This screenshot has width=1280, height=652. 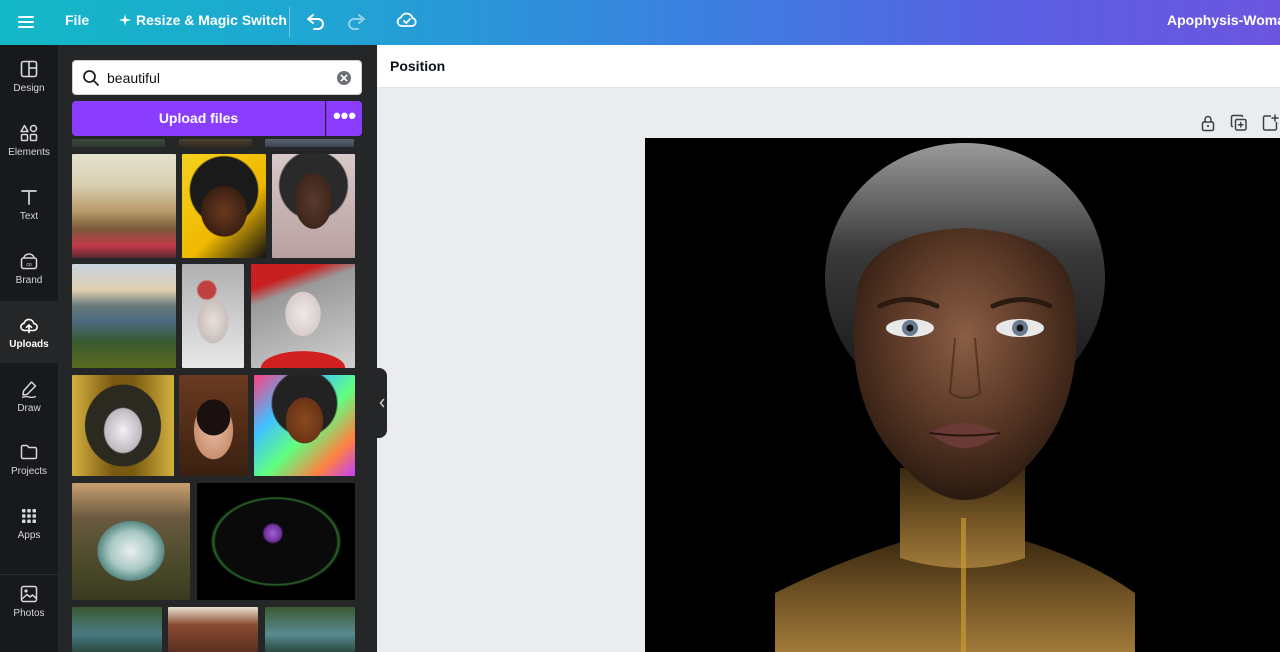 What do you see at coordinates (1270, 123) in the screenshot?
I see `add-page-icon` at bounding box center [1270, 123].